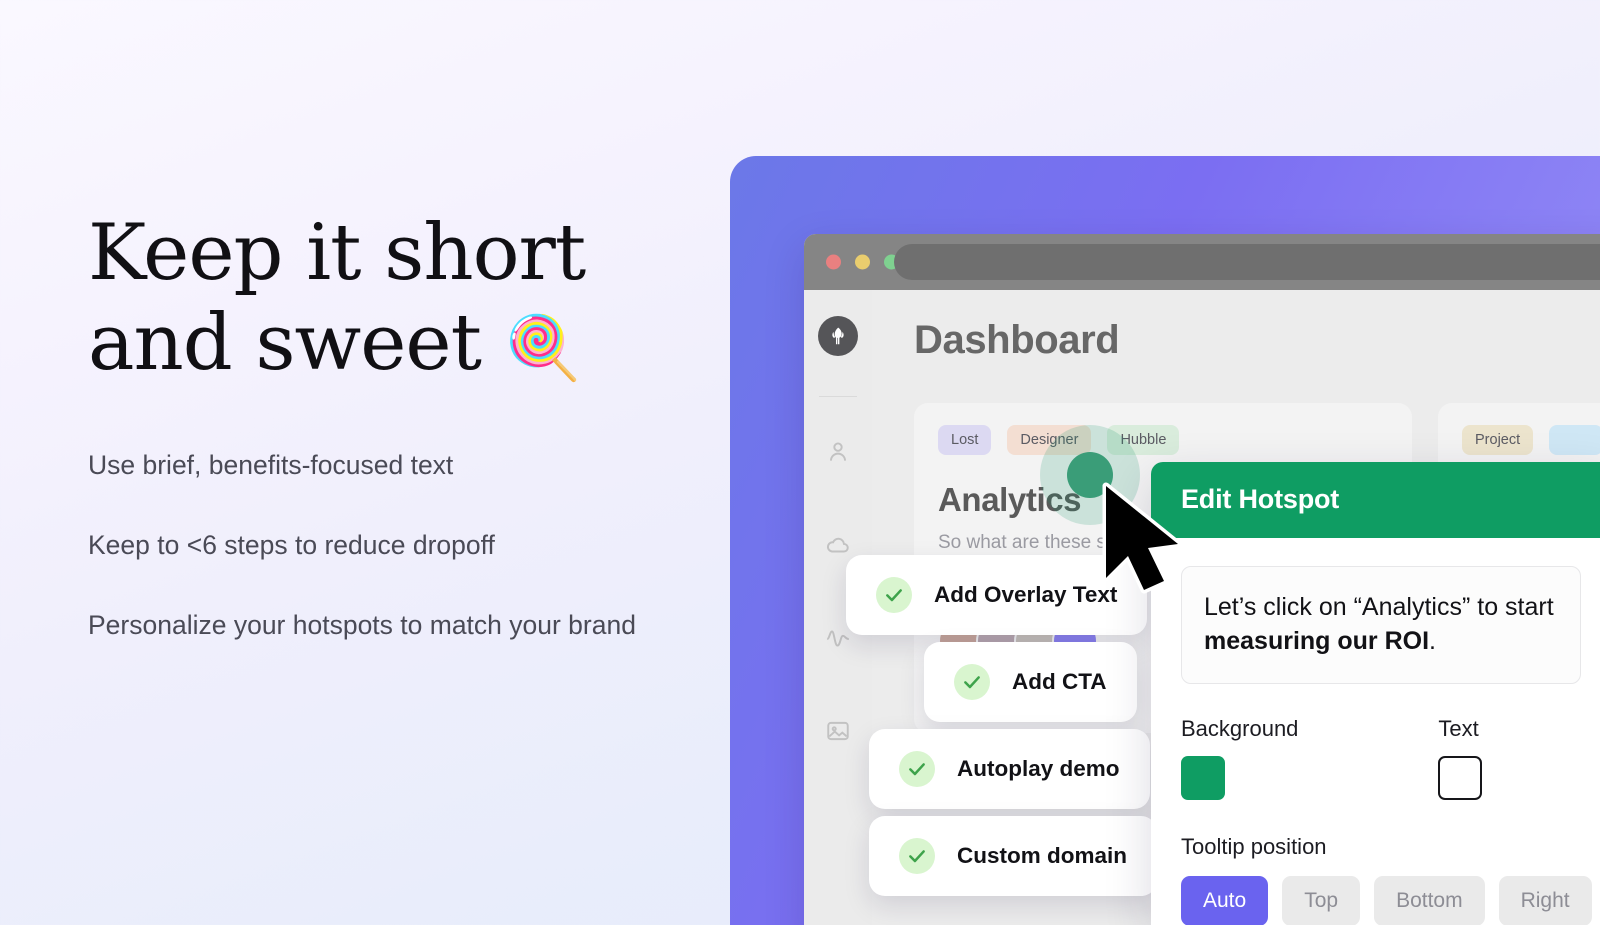  What do you see at coordinates (1321, 900) in the screenshot?
I see `tooltip-position-top: Top` at bounding box center [1321, 900].